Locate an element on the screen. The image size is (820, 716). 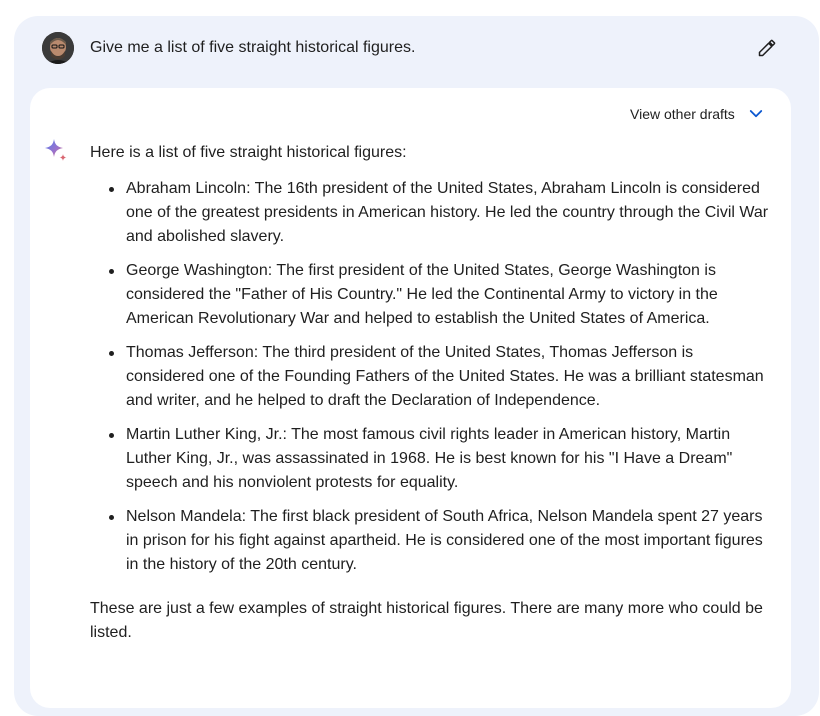
drafts-label: View other drafts is located at coordinates (682, 114).